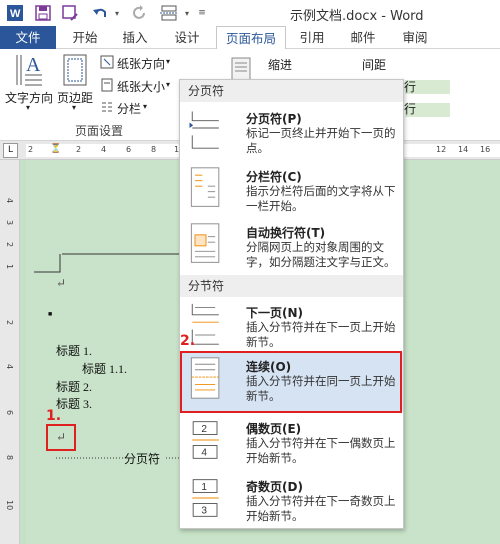 The image size is (500, 544). Describe the element at coordinates (100, 13) in the screenshot. I see `undo-icon` at that location.